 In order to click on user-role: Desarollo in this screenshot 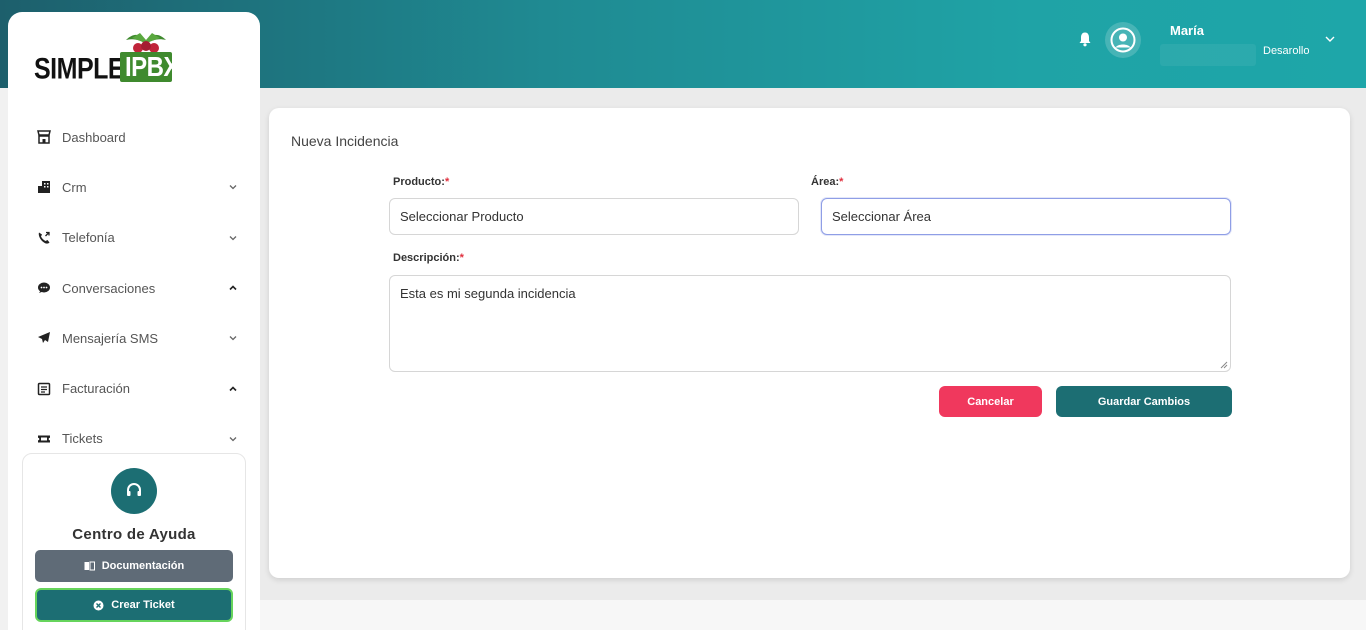, I will do `click(1286, 51)`.